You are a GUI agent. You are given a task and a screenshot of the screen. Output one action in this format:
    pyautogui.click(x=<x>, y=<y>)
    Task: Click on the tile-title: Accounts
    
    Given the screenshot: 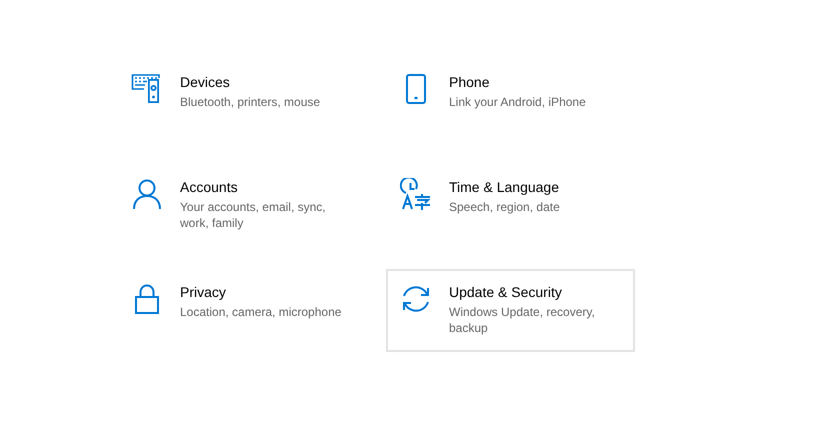 What is the action you would take?
    pyautogui.click(x=209, y=187)
    